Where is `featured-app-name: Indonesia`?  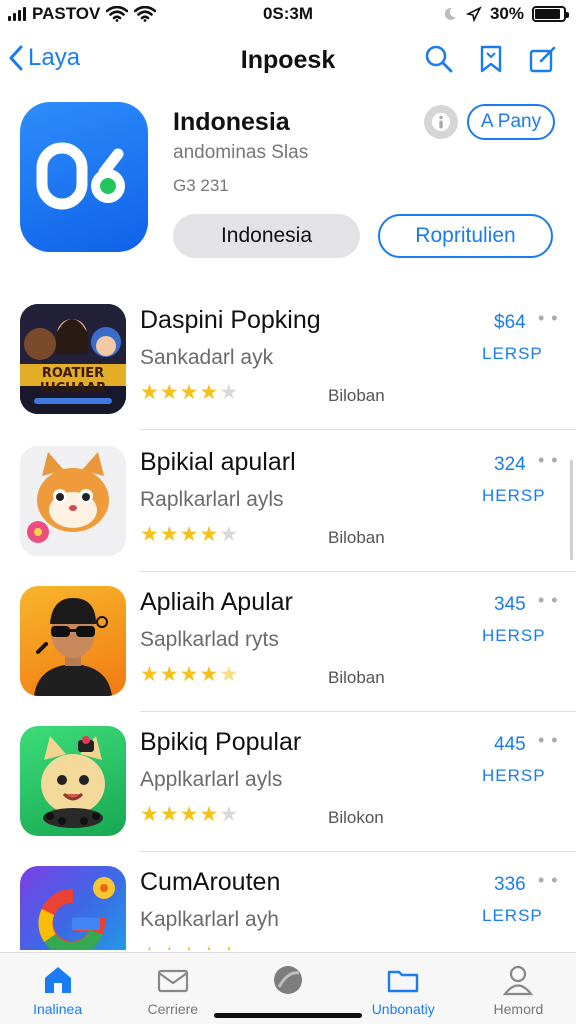 featured-app-name: Indonesia is located at coordinates (231, 122).